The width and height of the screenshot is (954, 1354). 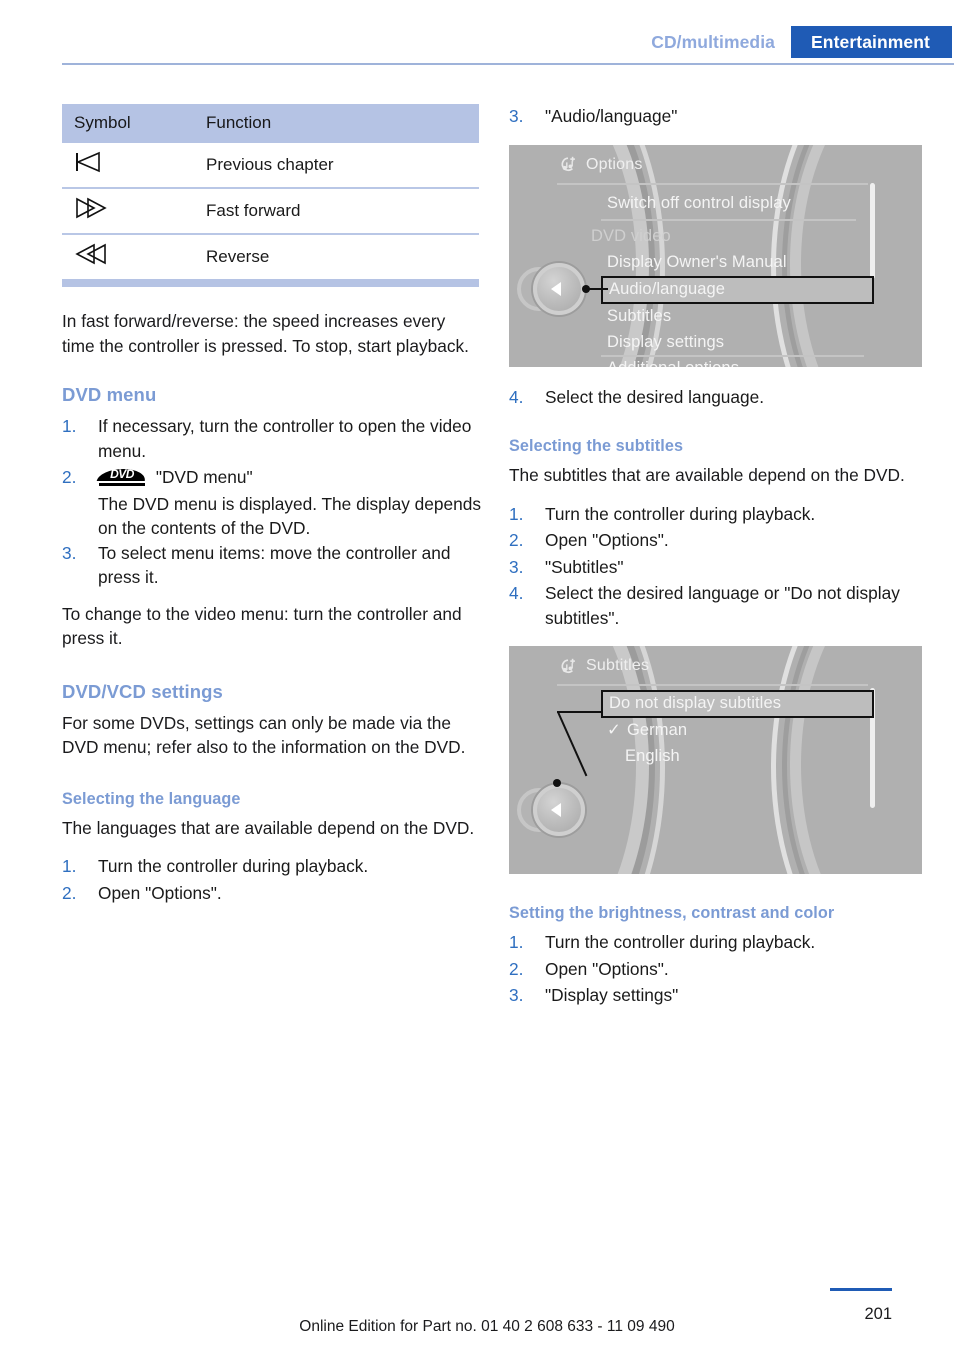 What do you see at coordinates (109, 394) in the screenshot?
I see `heading-dvd-menu: DVD menu` at bounding box center [109, 394].